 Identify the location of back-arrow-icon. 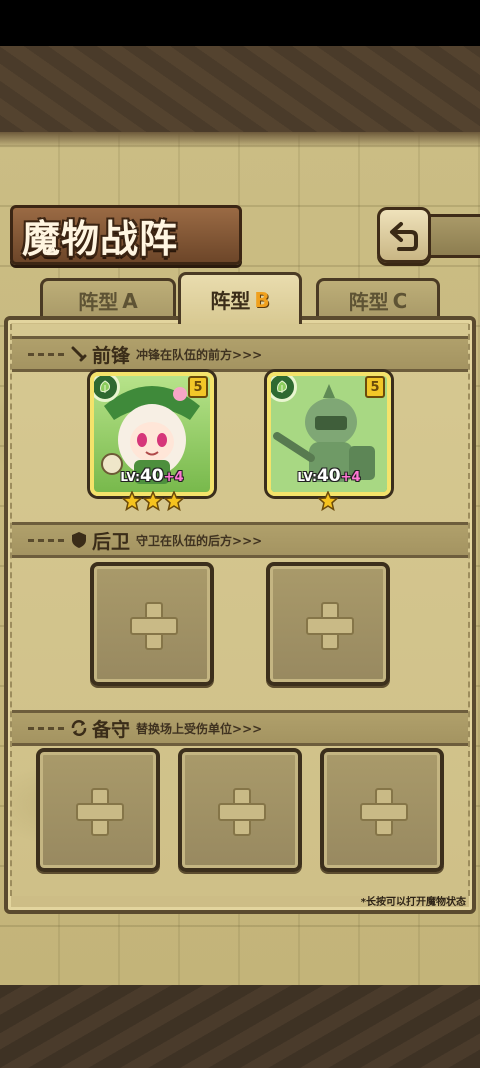
(404, 236).